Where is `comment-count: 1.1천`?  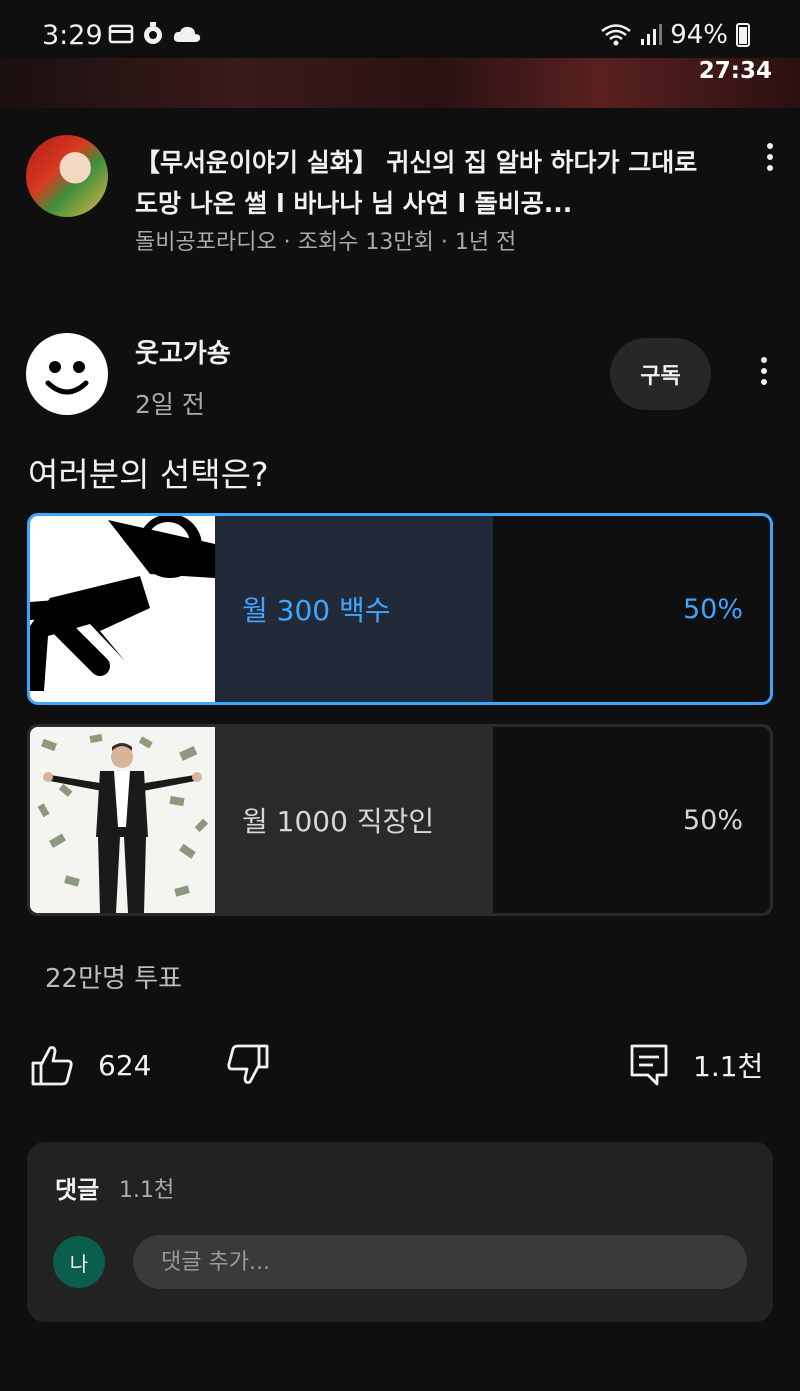 comment-count: 1.1천 is located at coordinates (728, 1066).